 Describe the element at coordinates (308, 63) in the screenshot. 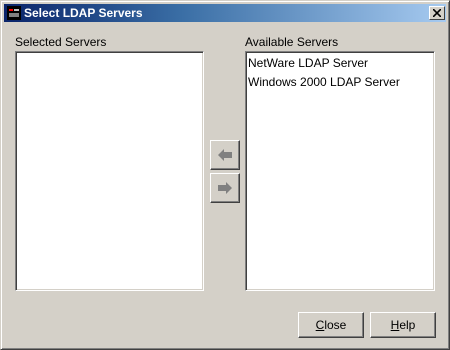

I see `list-item-netware-ldap-server: NetWare LDAP Server` at that location.